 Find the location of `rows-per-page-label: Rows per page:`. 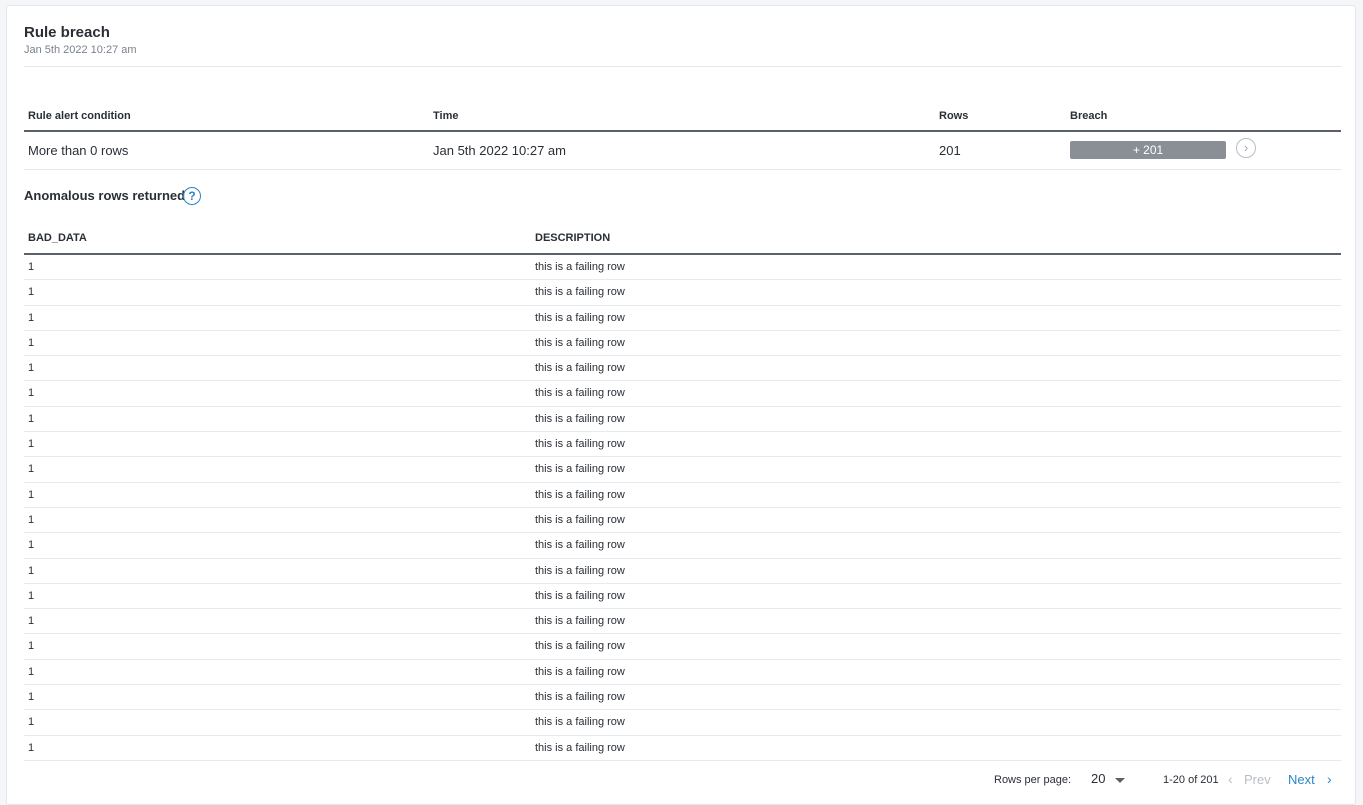

rows-per-page-label: Rows per page: is located at coordinates (1033, 780).